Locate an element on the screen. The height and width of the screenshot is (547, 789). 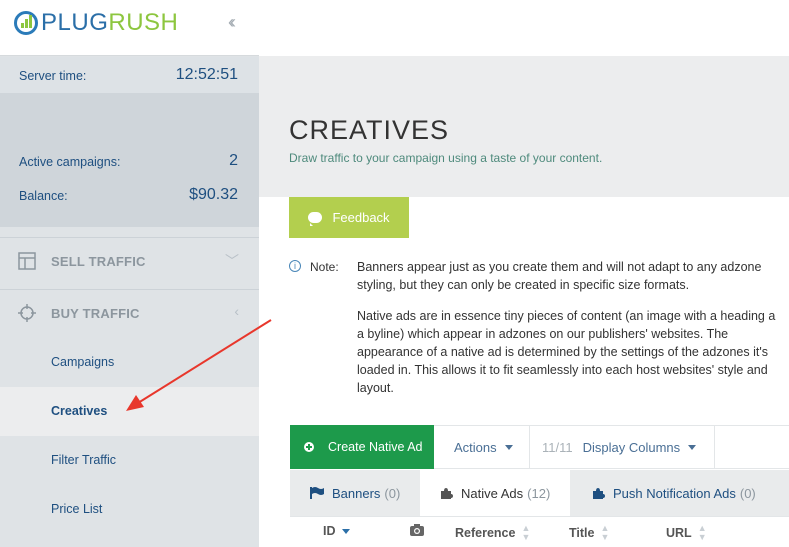
nav-sell-traffic-label: SELL TRAFFIC is located at coordinates (98, 261).